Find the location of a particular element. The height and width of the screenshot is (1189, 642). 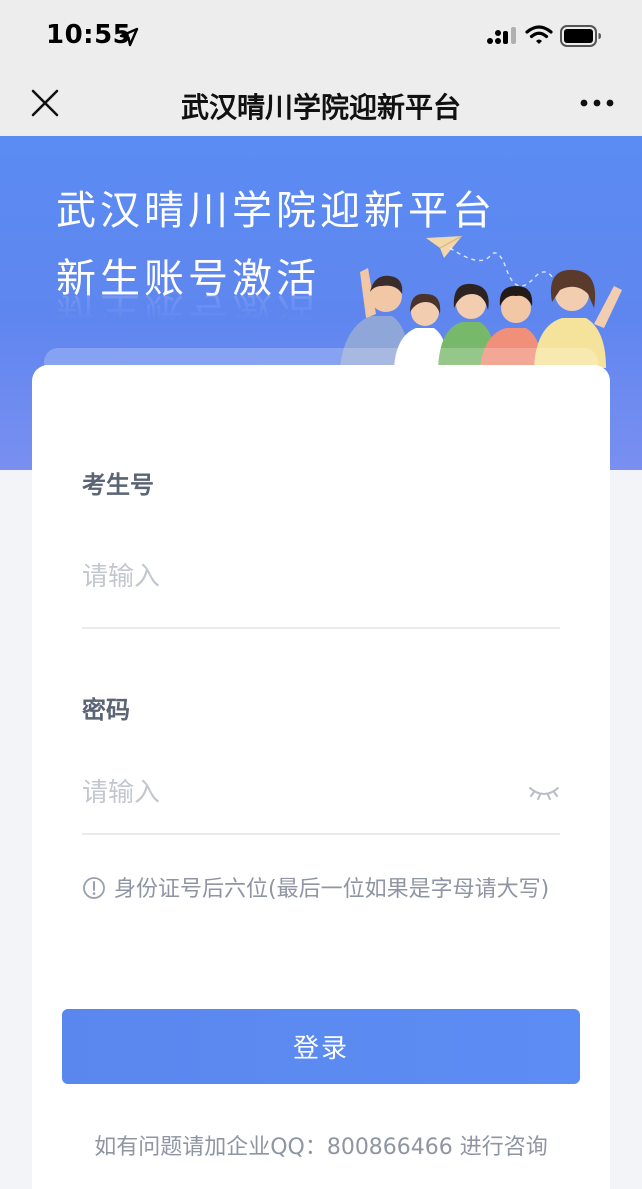

password-input is located at coordinates (297, 793).